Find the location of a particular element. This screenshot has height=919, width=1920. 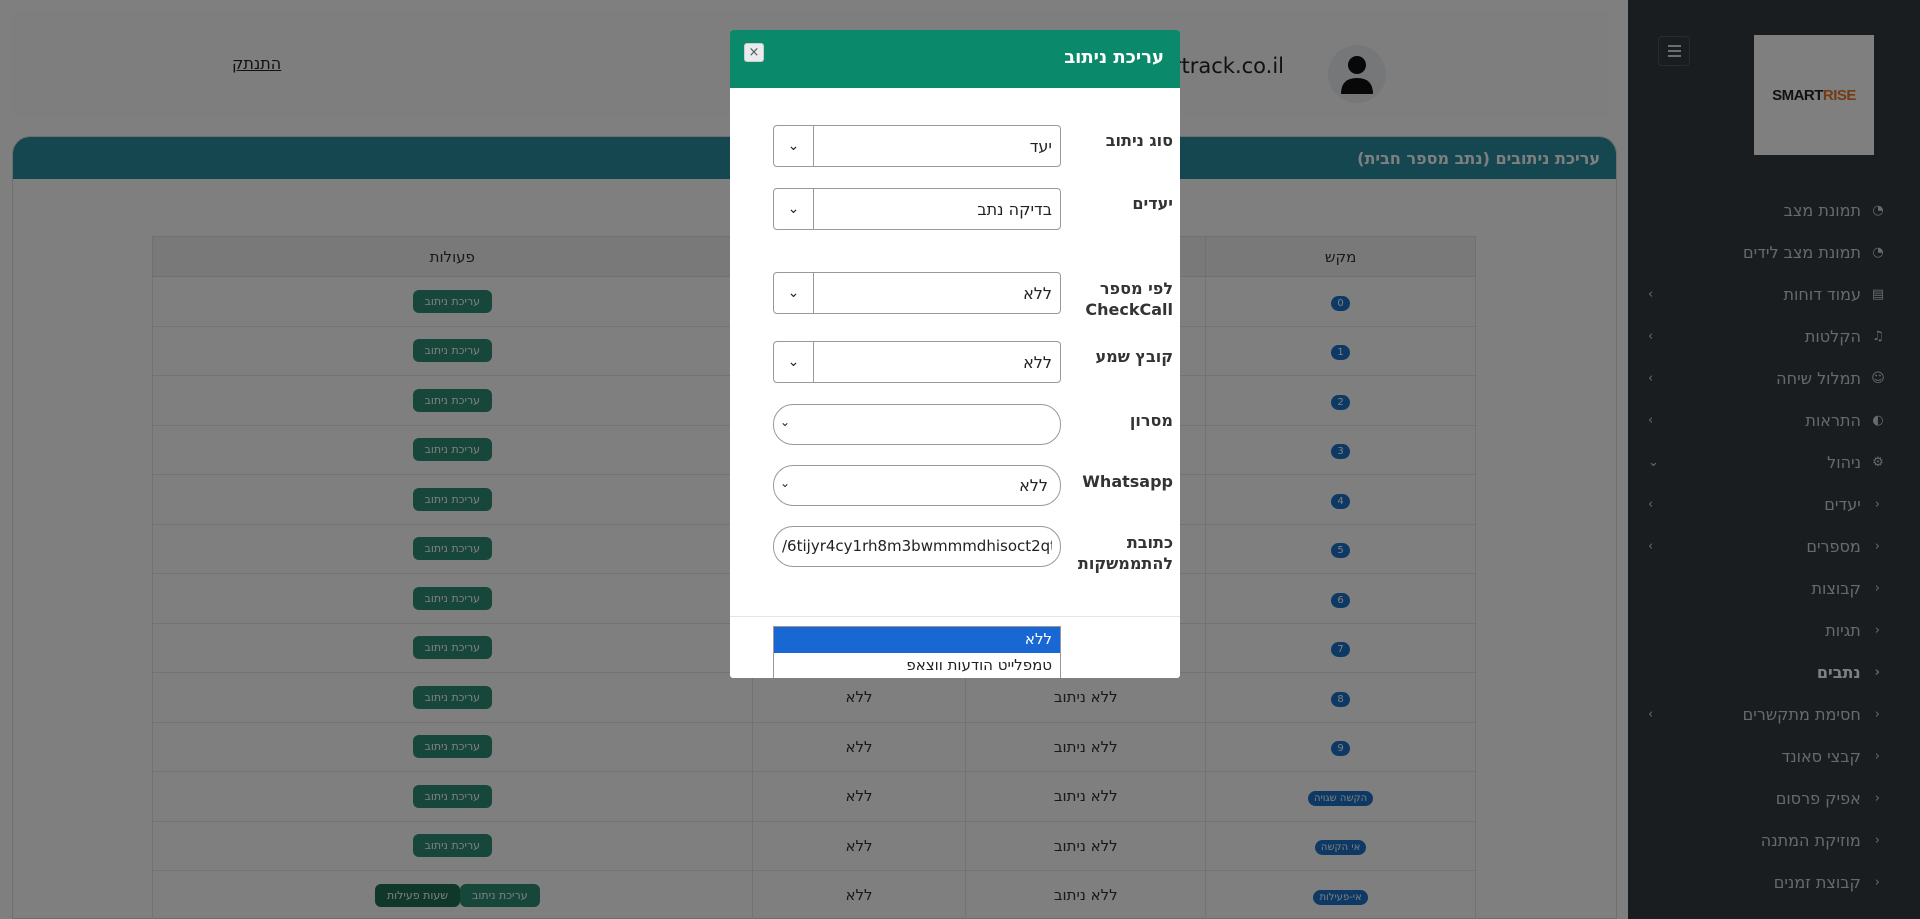

whatsapp-label: Whatsapp is located at coordinates (1127, 481).